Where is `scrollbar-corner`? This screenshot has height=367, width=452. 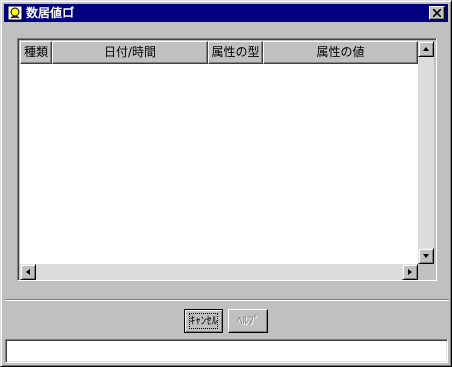
scrollbar-corner is located at coordinates (426, 272).